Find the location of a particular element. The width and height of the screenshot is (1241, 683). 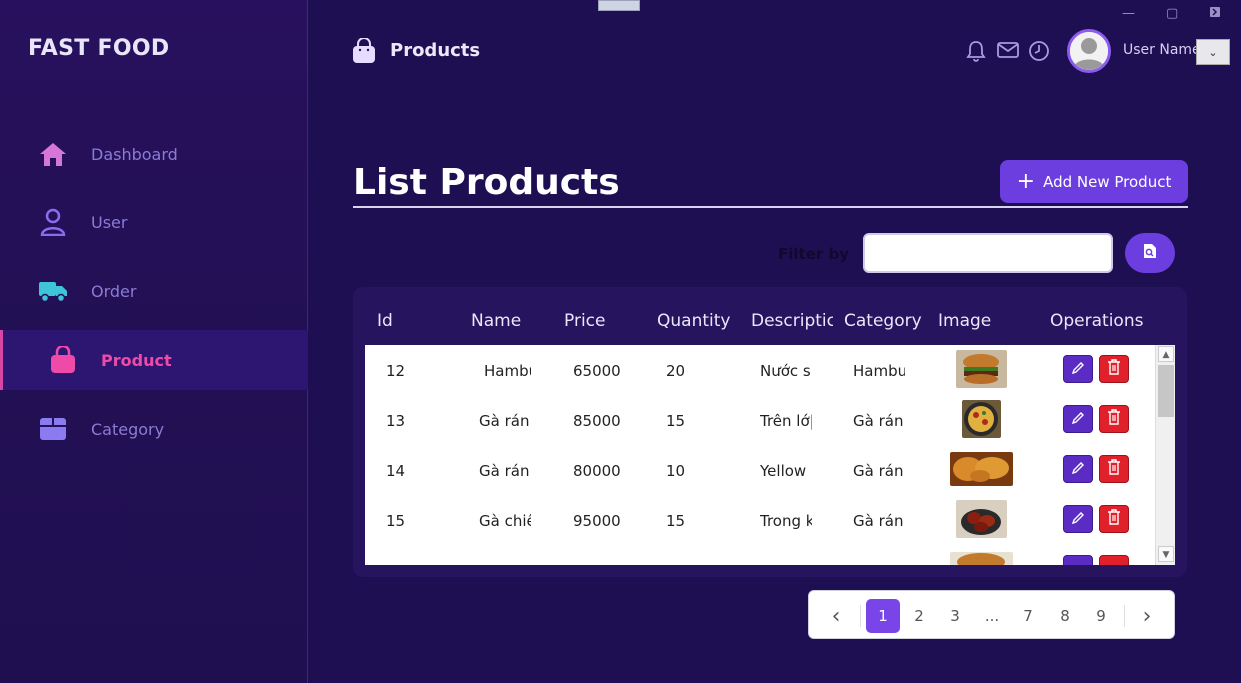

cell-name: Hambu is located at coordinates (507, 371).